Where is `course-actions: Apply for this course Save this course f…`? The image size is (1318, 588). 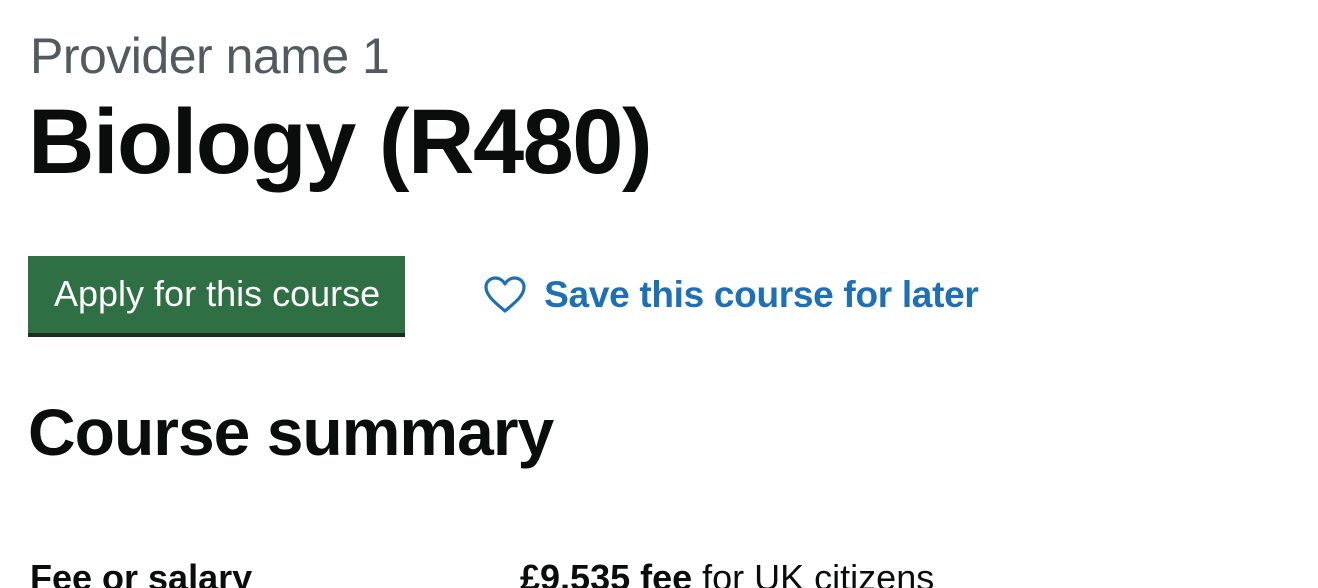
course-actions: Apply for this course Save this course f… is located at coordinates (503, 294).